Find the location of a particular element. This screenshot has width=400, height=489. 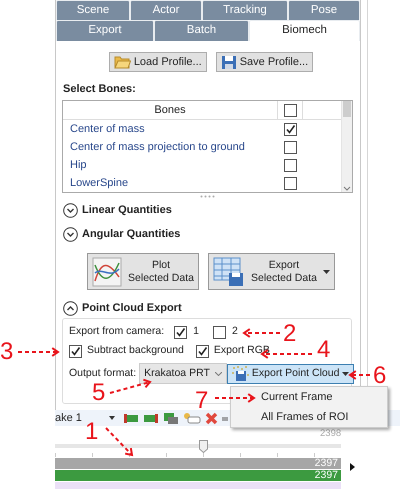

callout-number: 5 is located at coordinates (99, 393).